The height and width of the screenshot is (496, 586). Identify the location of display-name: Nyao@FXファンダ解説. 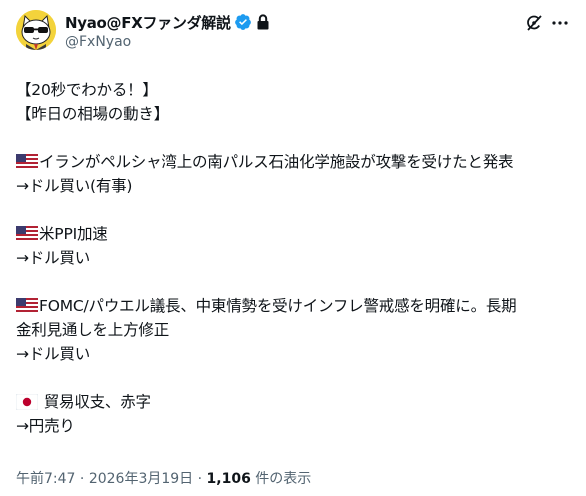
(148, 22).